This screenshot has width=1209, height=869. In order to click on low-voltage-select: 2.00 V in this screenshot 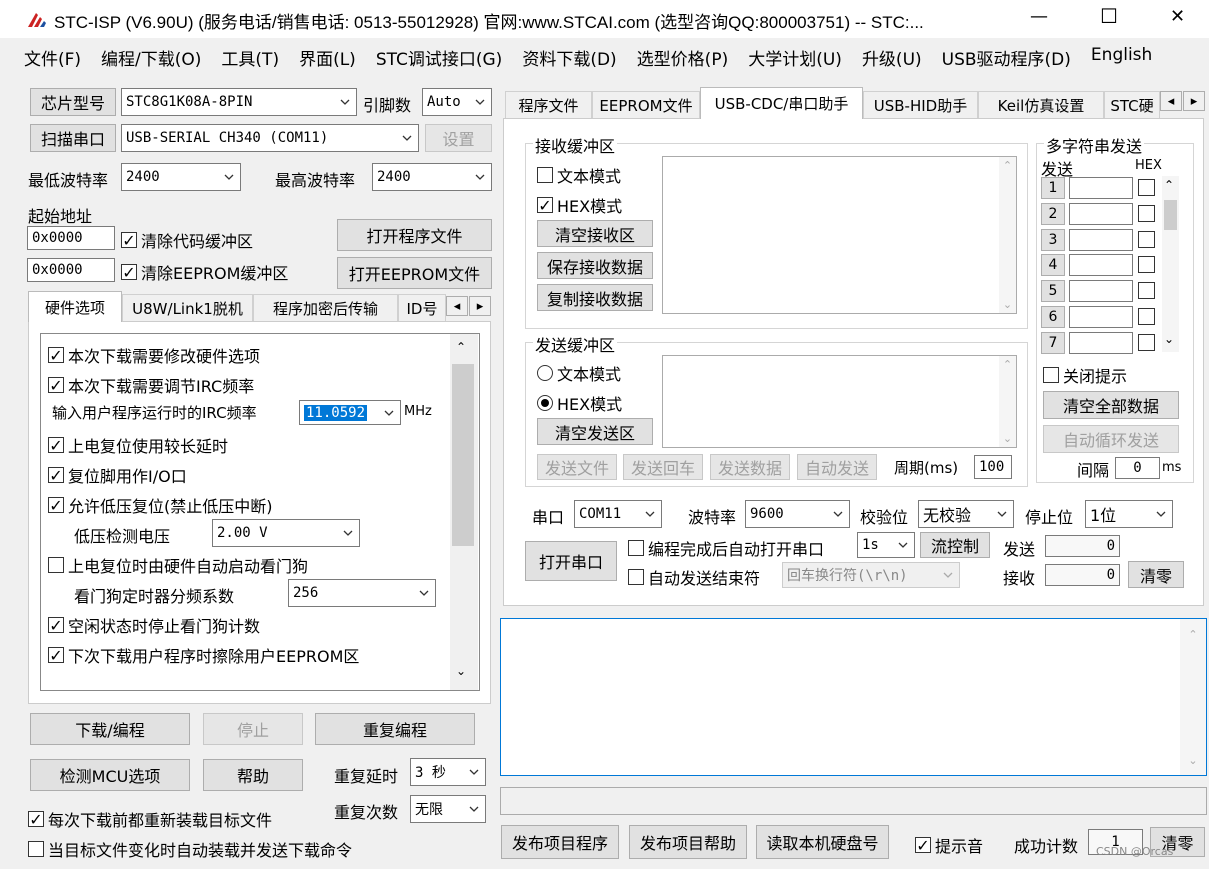, I will do `click(286, 533)`.